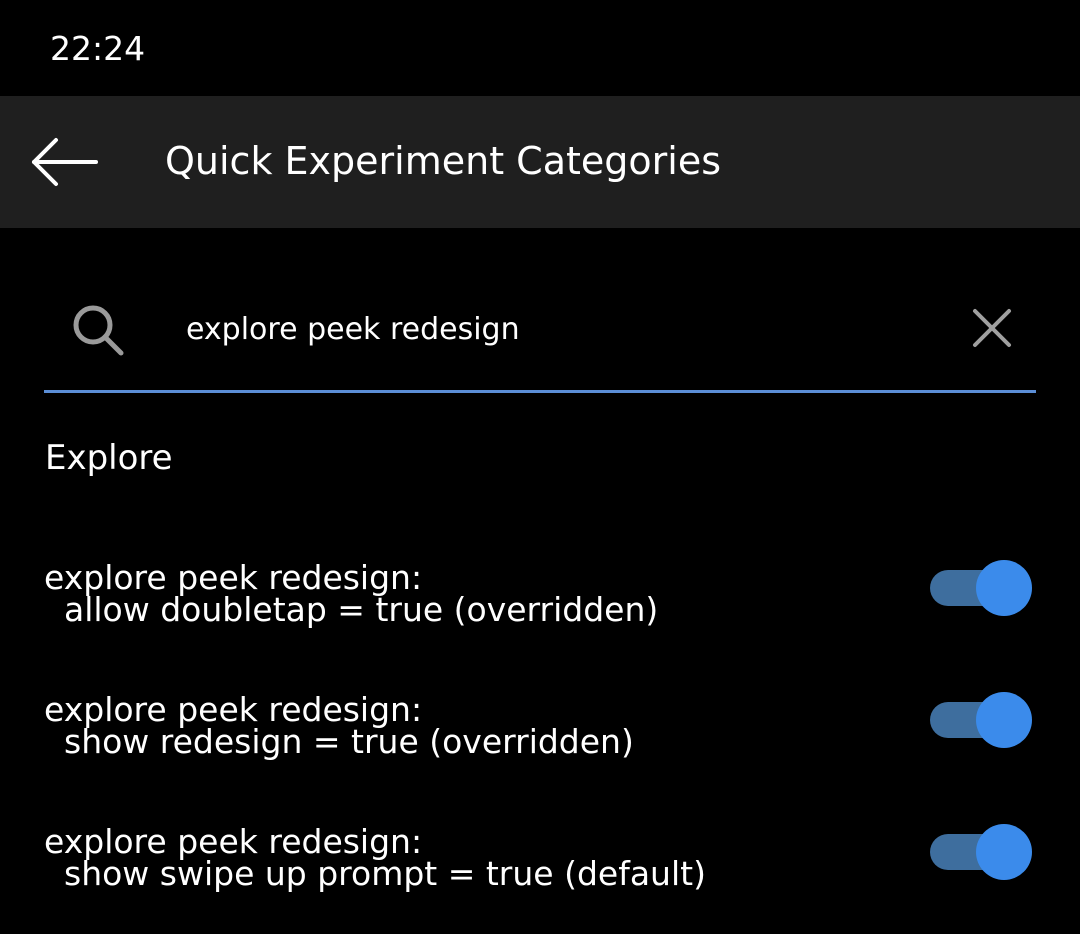 Image resolution: width=1080 pixels, height=934 pixels. What do you see at coordinates (361, 609) in the screenshot?
I see `setting-value: allow doubletap = true (overridden)` at bounding box center [361, 609].